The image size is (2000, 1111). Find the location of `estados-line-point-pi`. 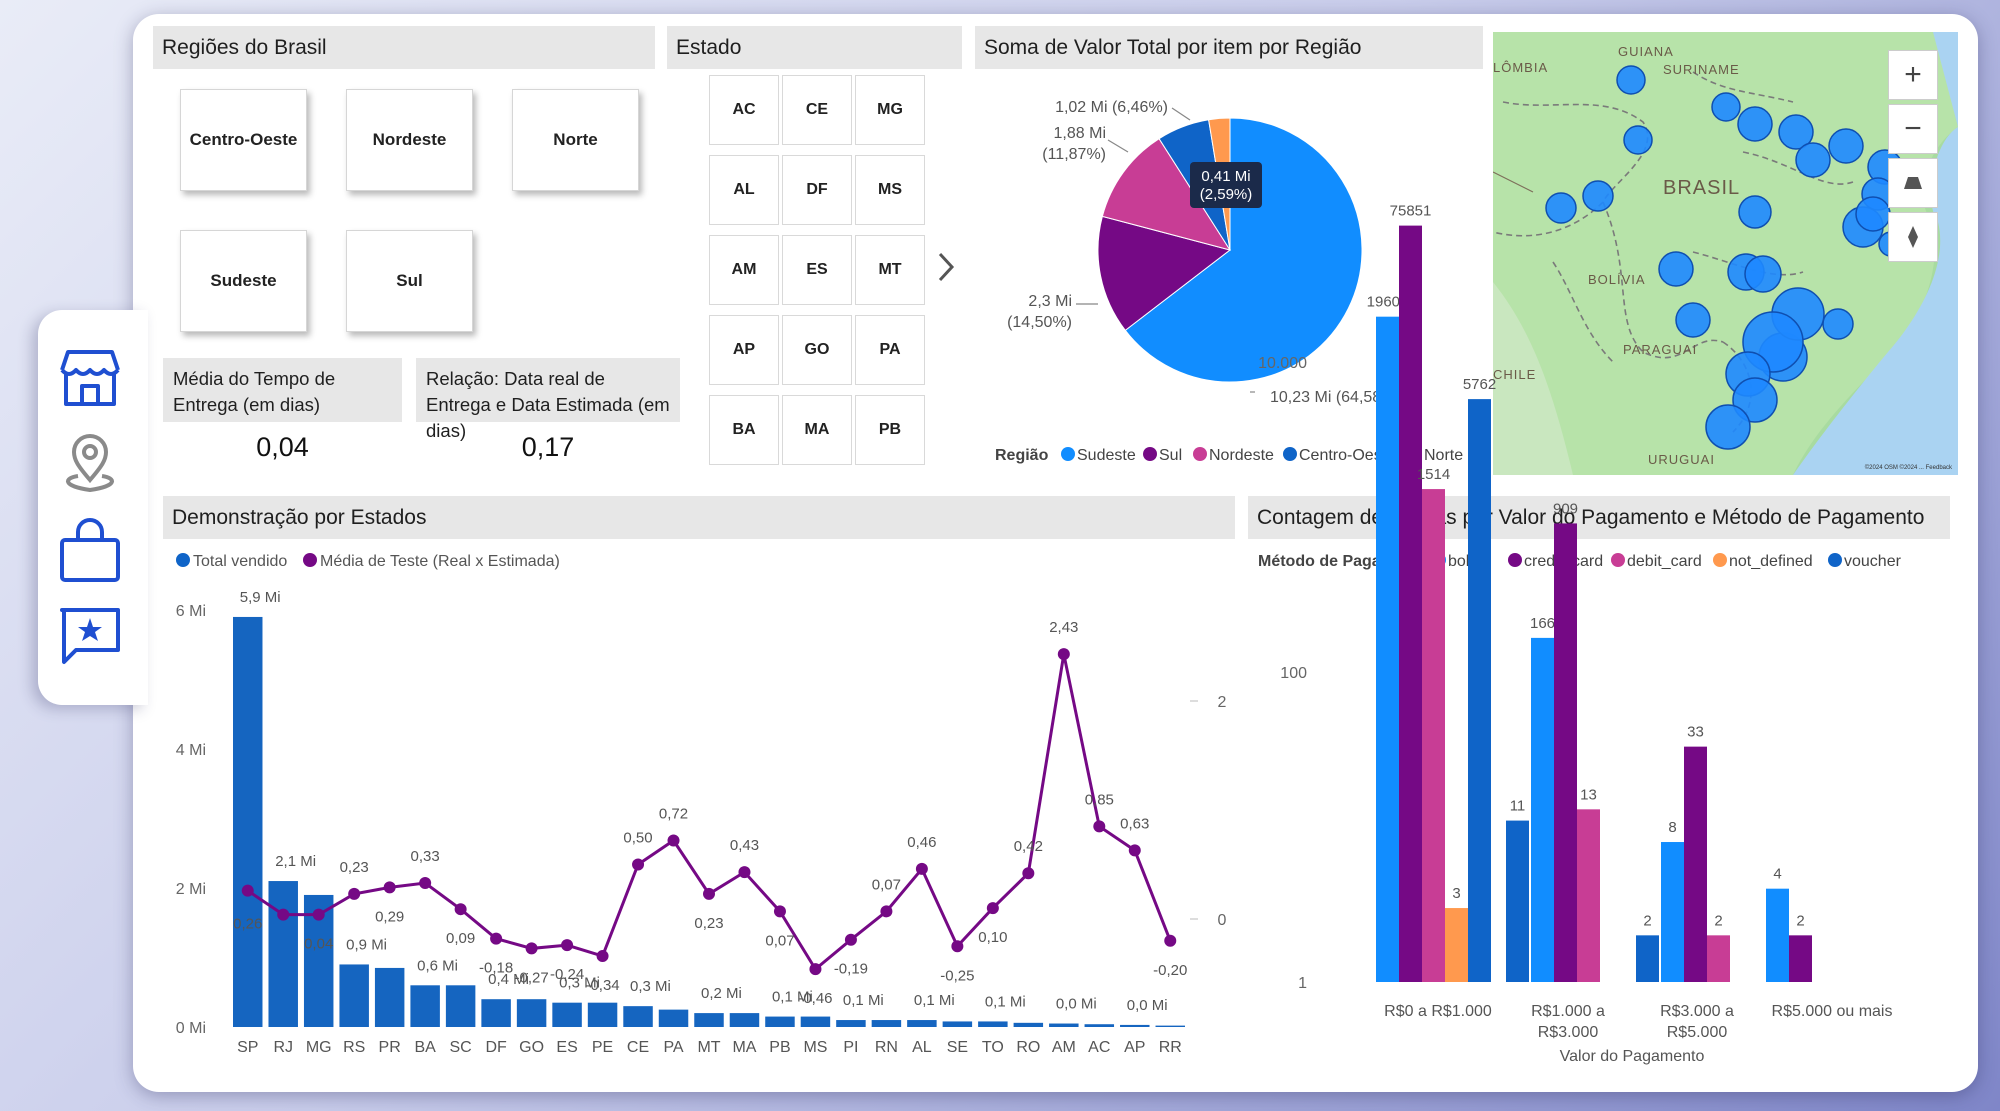

estados-line-point-pi is located at coordinates (850, 939).